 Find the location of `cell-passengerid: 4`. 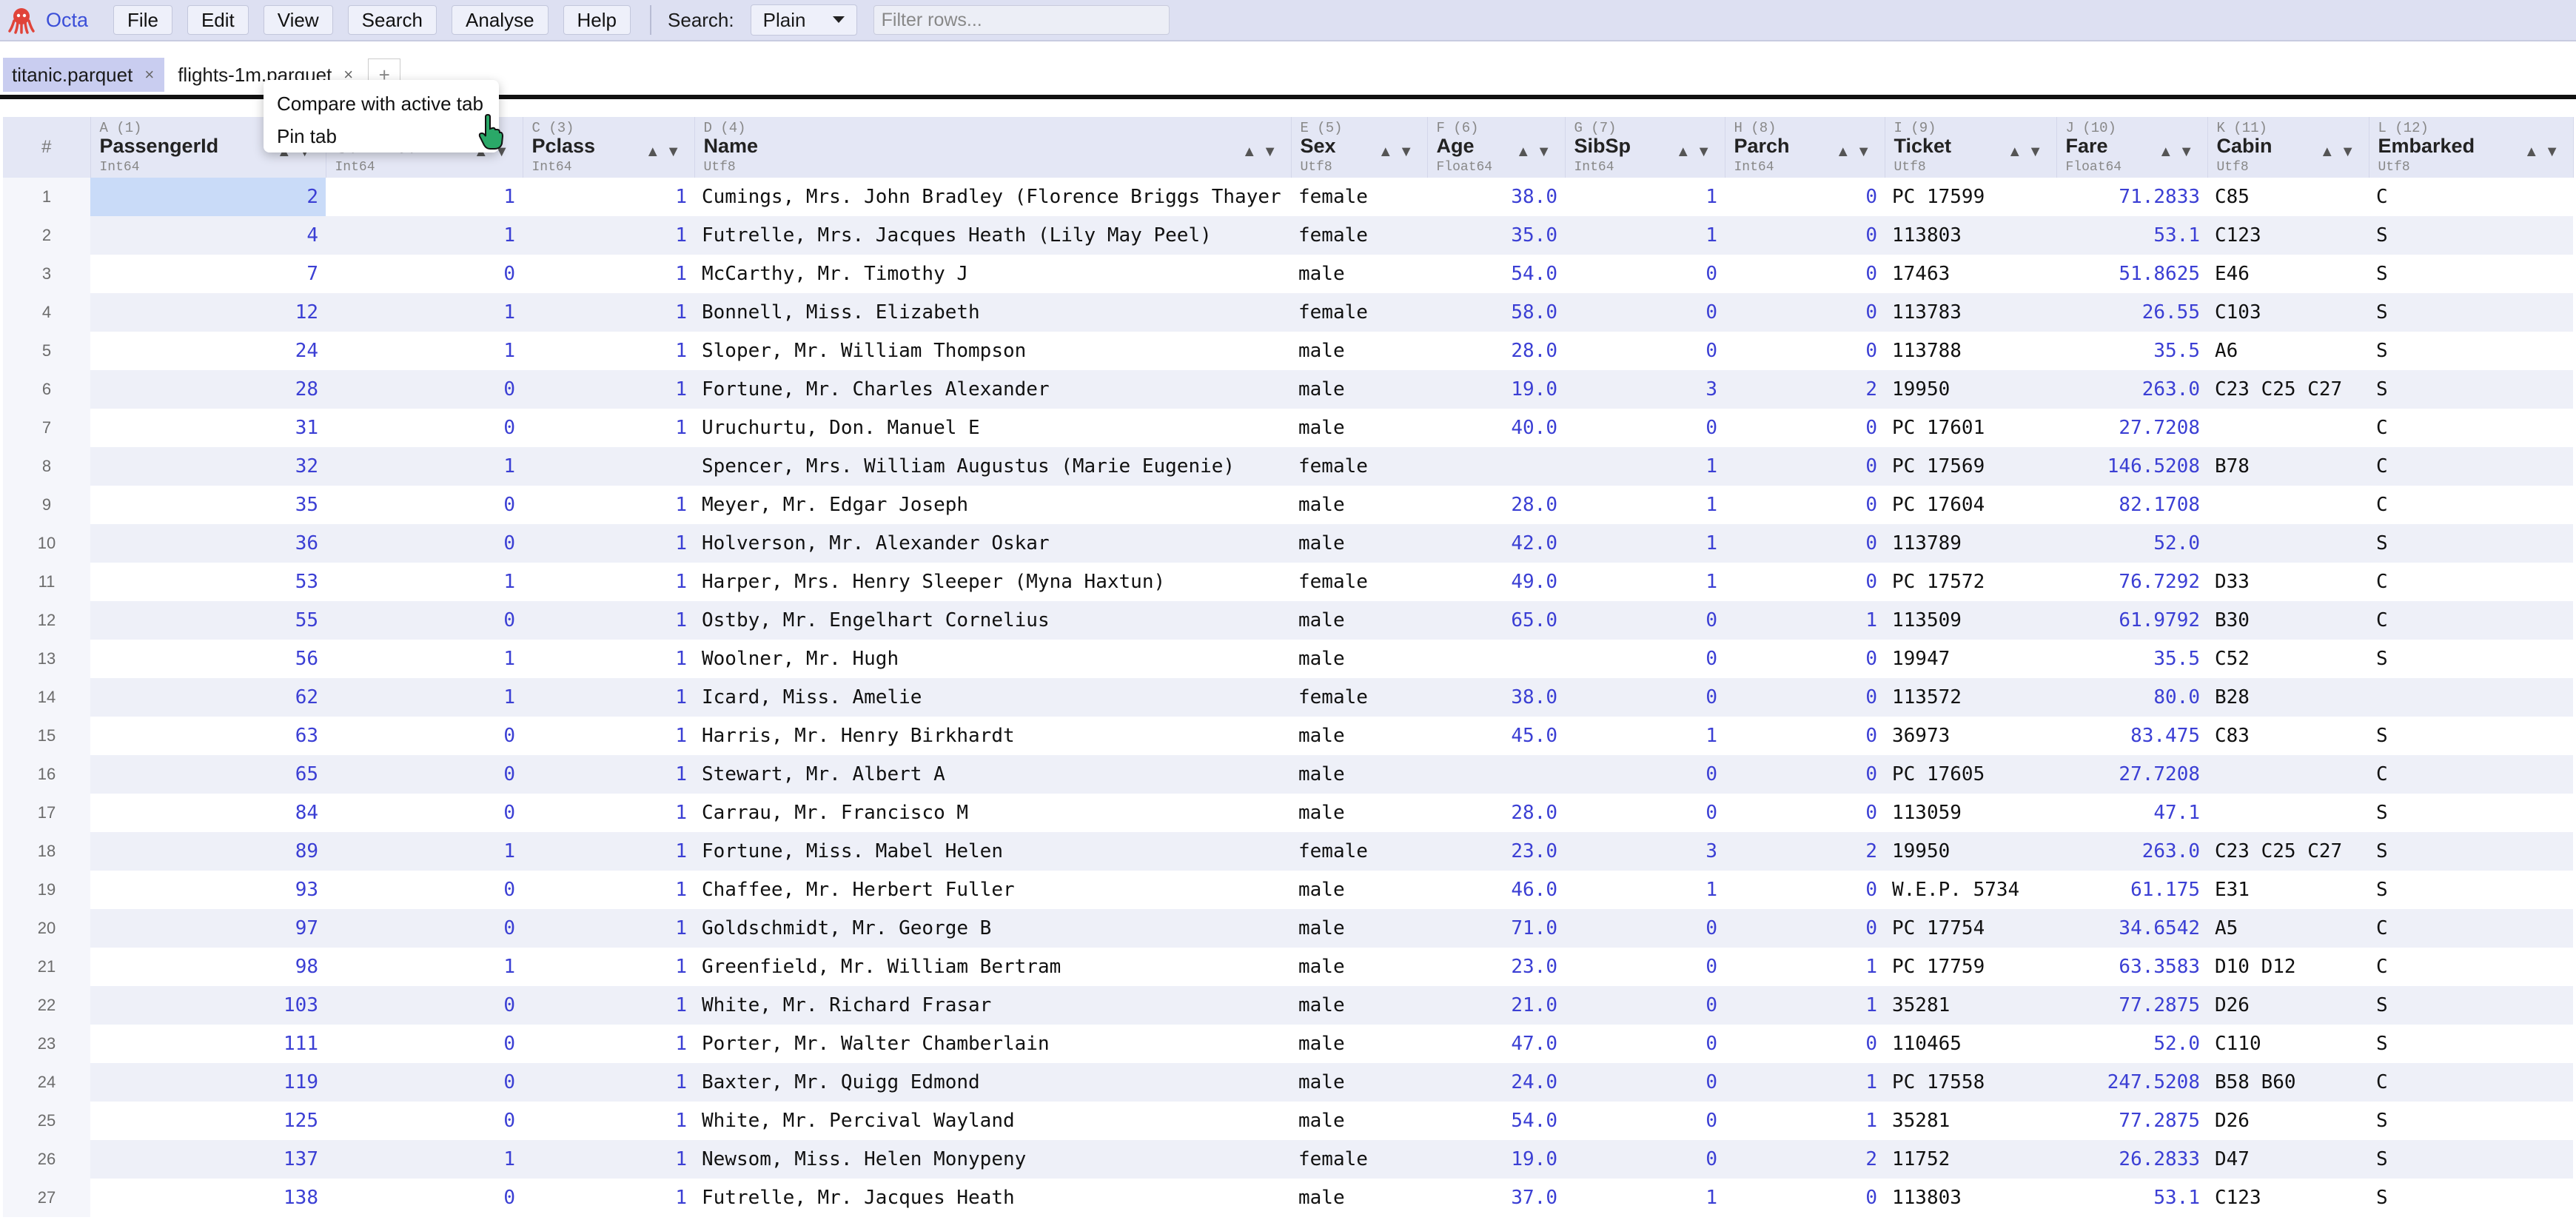

cell-passengerid: 4 is located at coordinates (208, 235).